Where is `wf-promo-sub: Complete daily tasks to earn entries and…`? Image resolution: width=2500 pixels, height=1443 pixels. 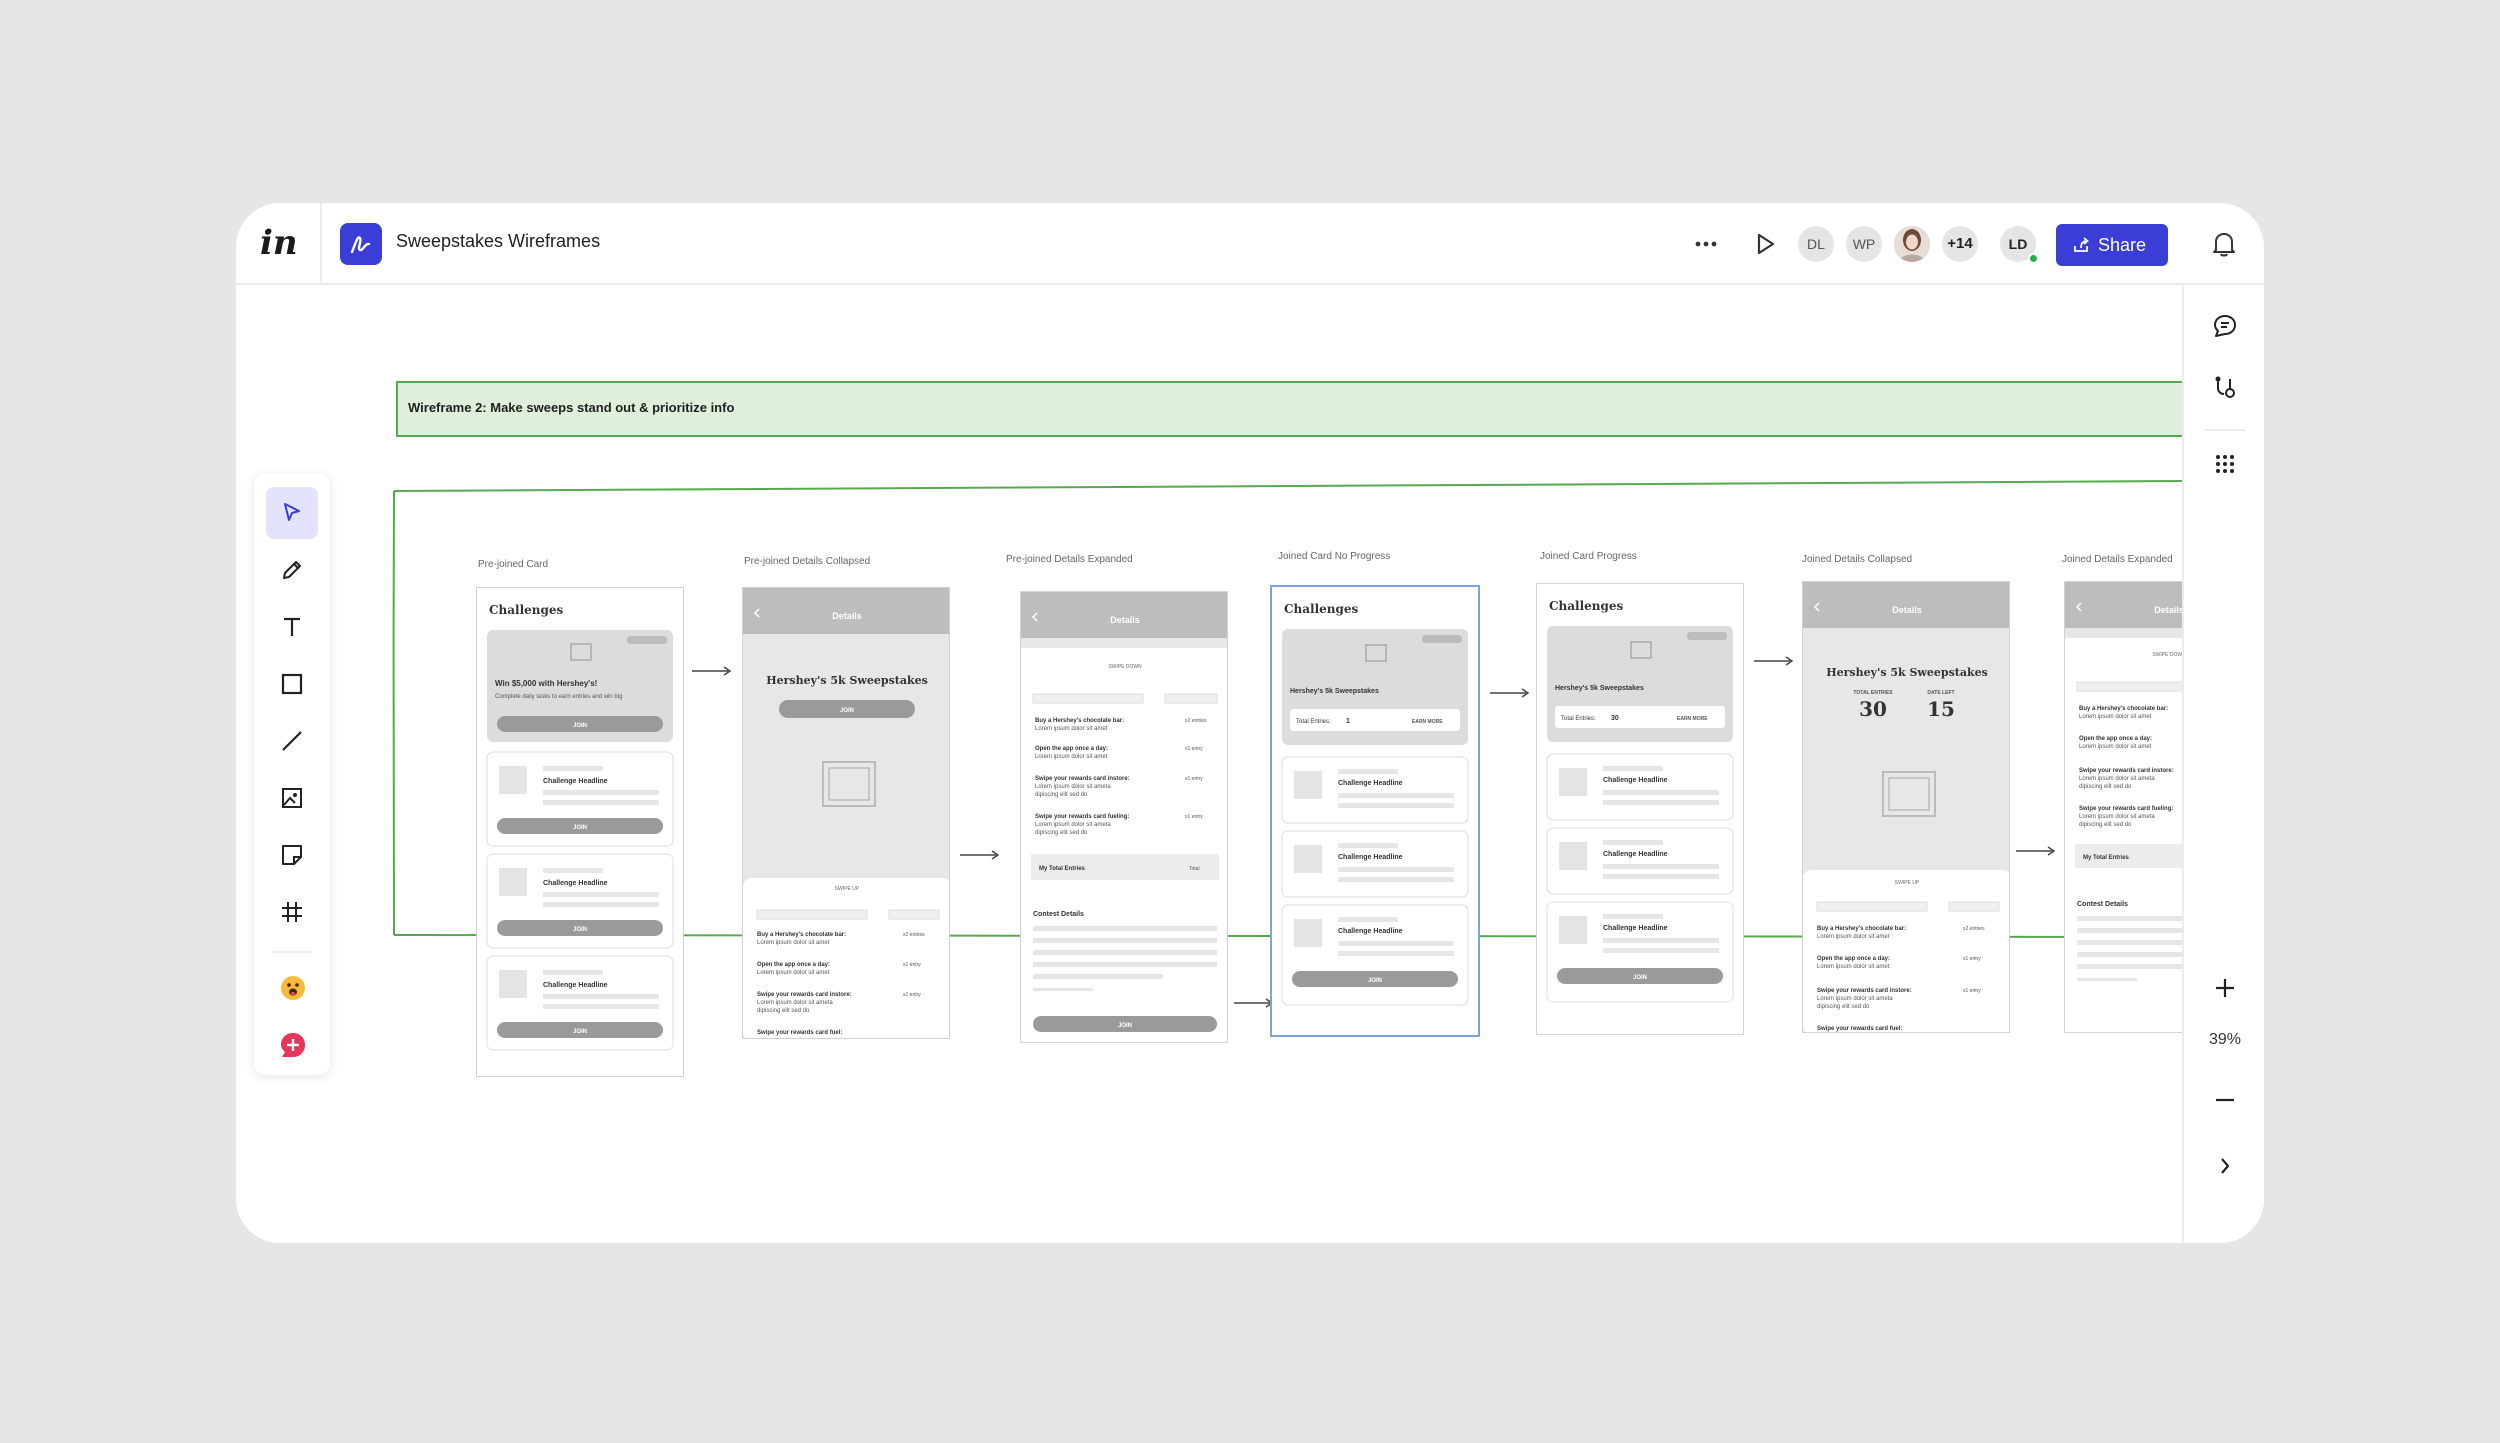 wf-promo-sub: Complete daily tasks to earn entries and… is located at coordinates (558, 697).